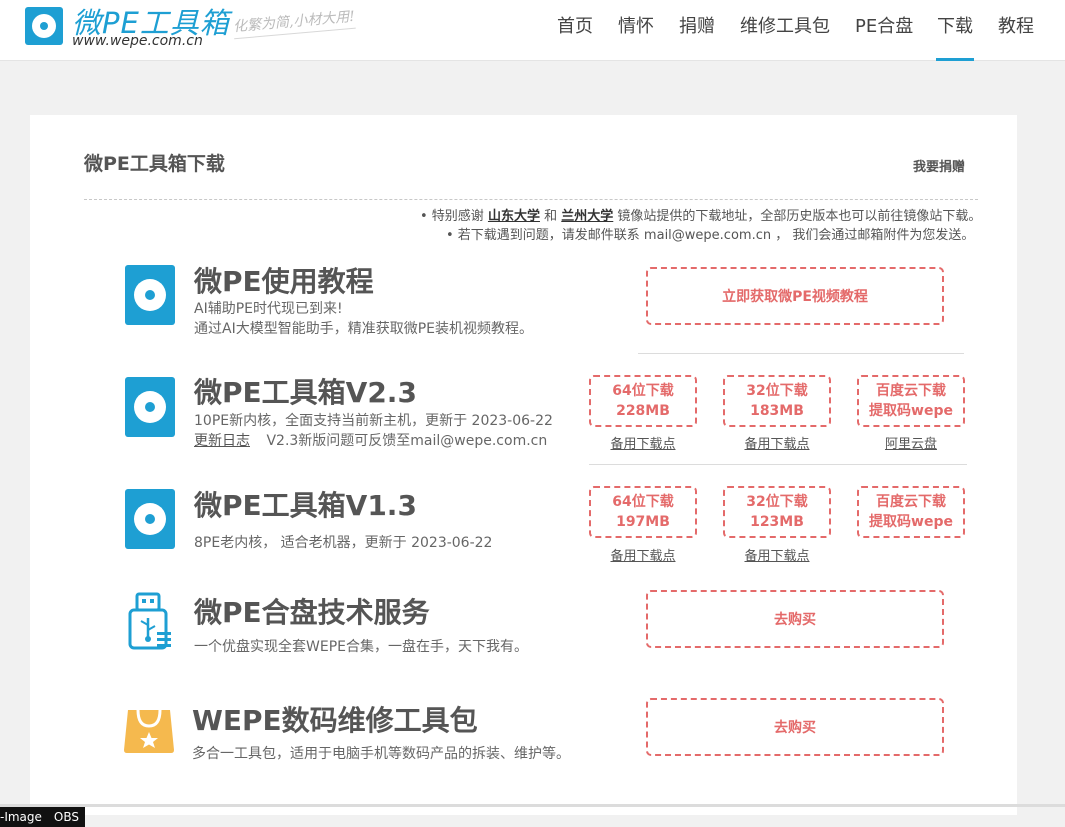  I want to click on v23-desc: 10PE新内核，全面支持当前新主机，更新于 2023-06-22, so click(373, 421).